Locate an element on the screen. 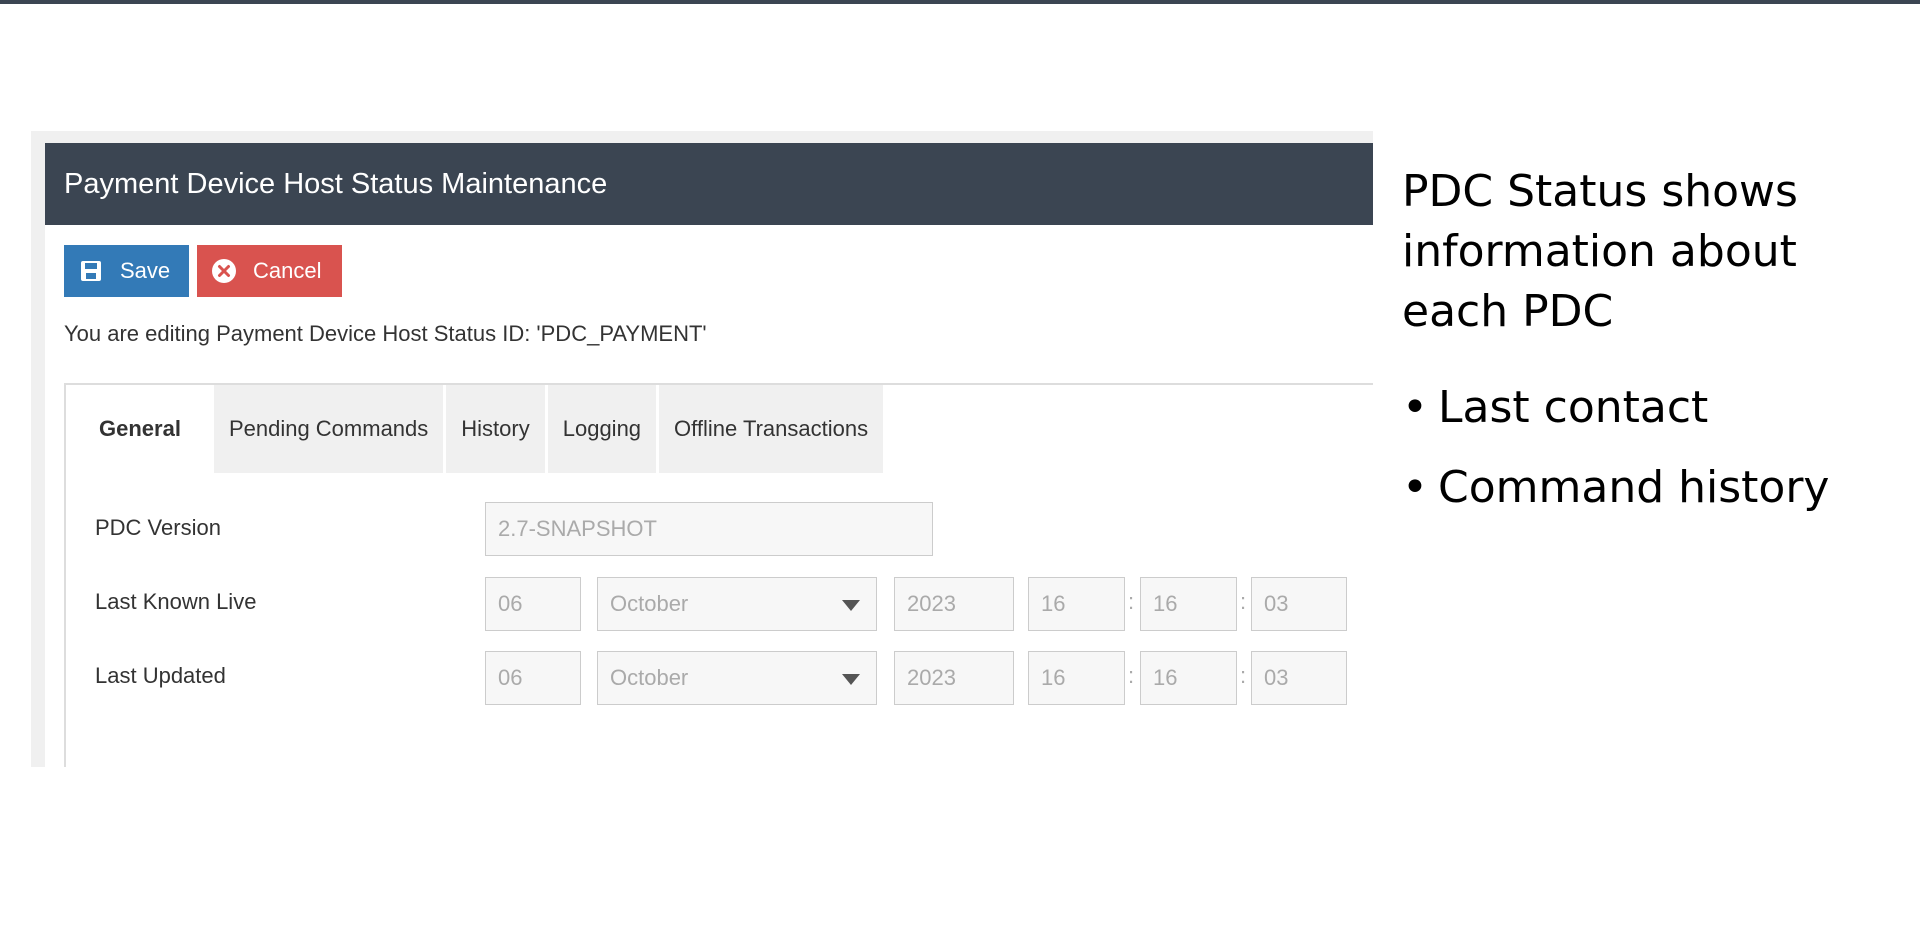  cancel-button-label: Cancel is located at coordinates (287, 270).